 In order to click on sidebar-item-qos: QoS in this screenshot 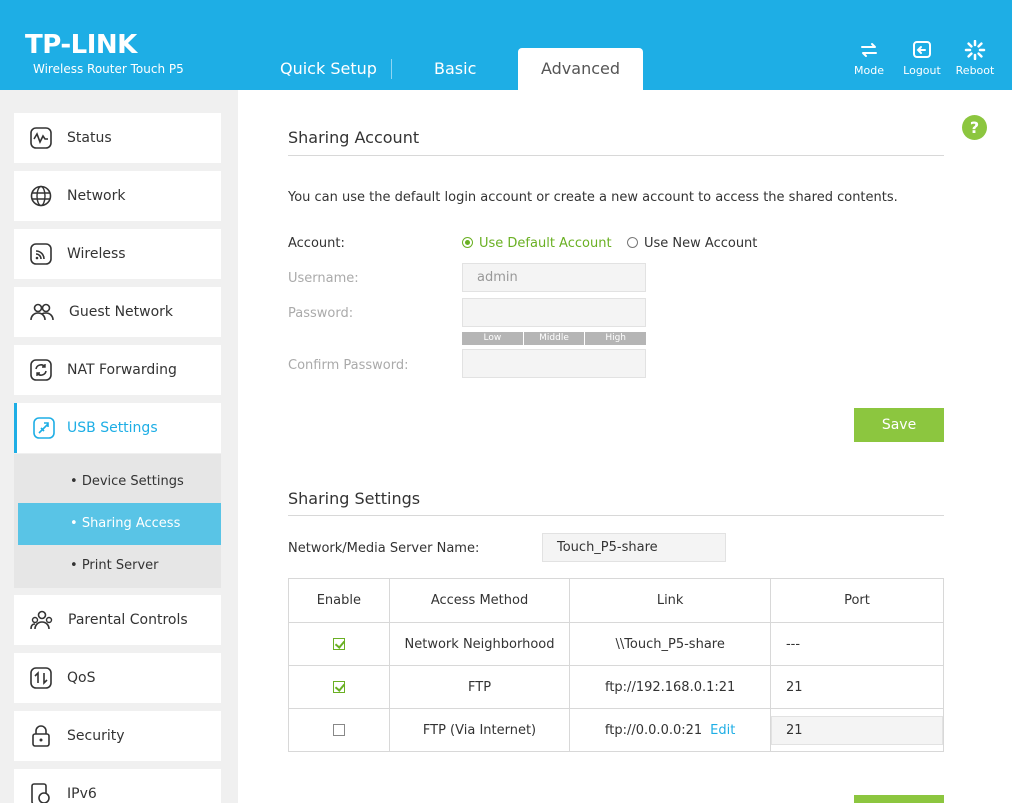, I will do `click(117, 678)`.